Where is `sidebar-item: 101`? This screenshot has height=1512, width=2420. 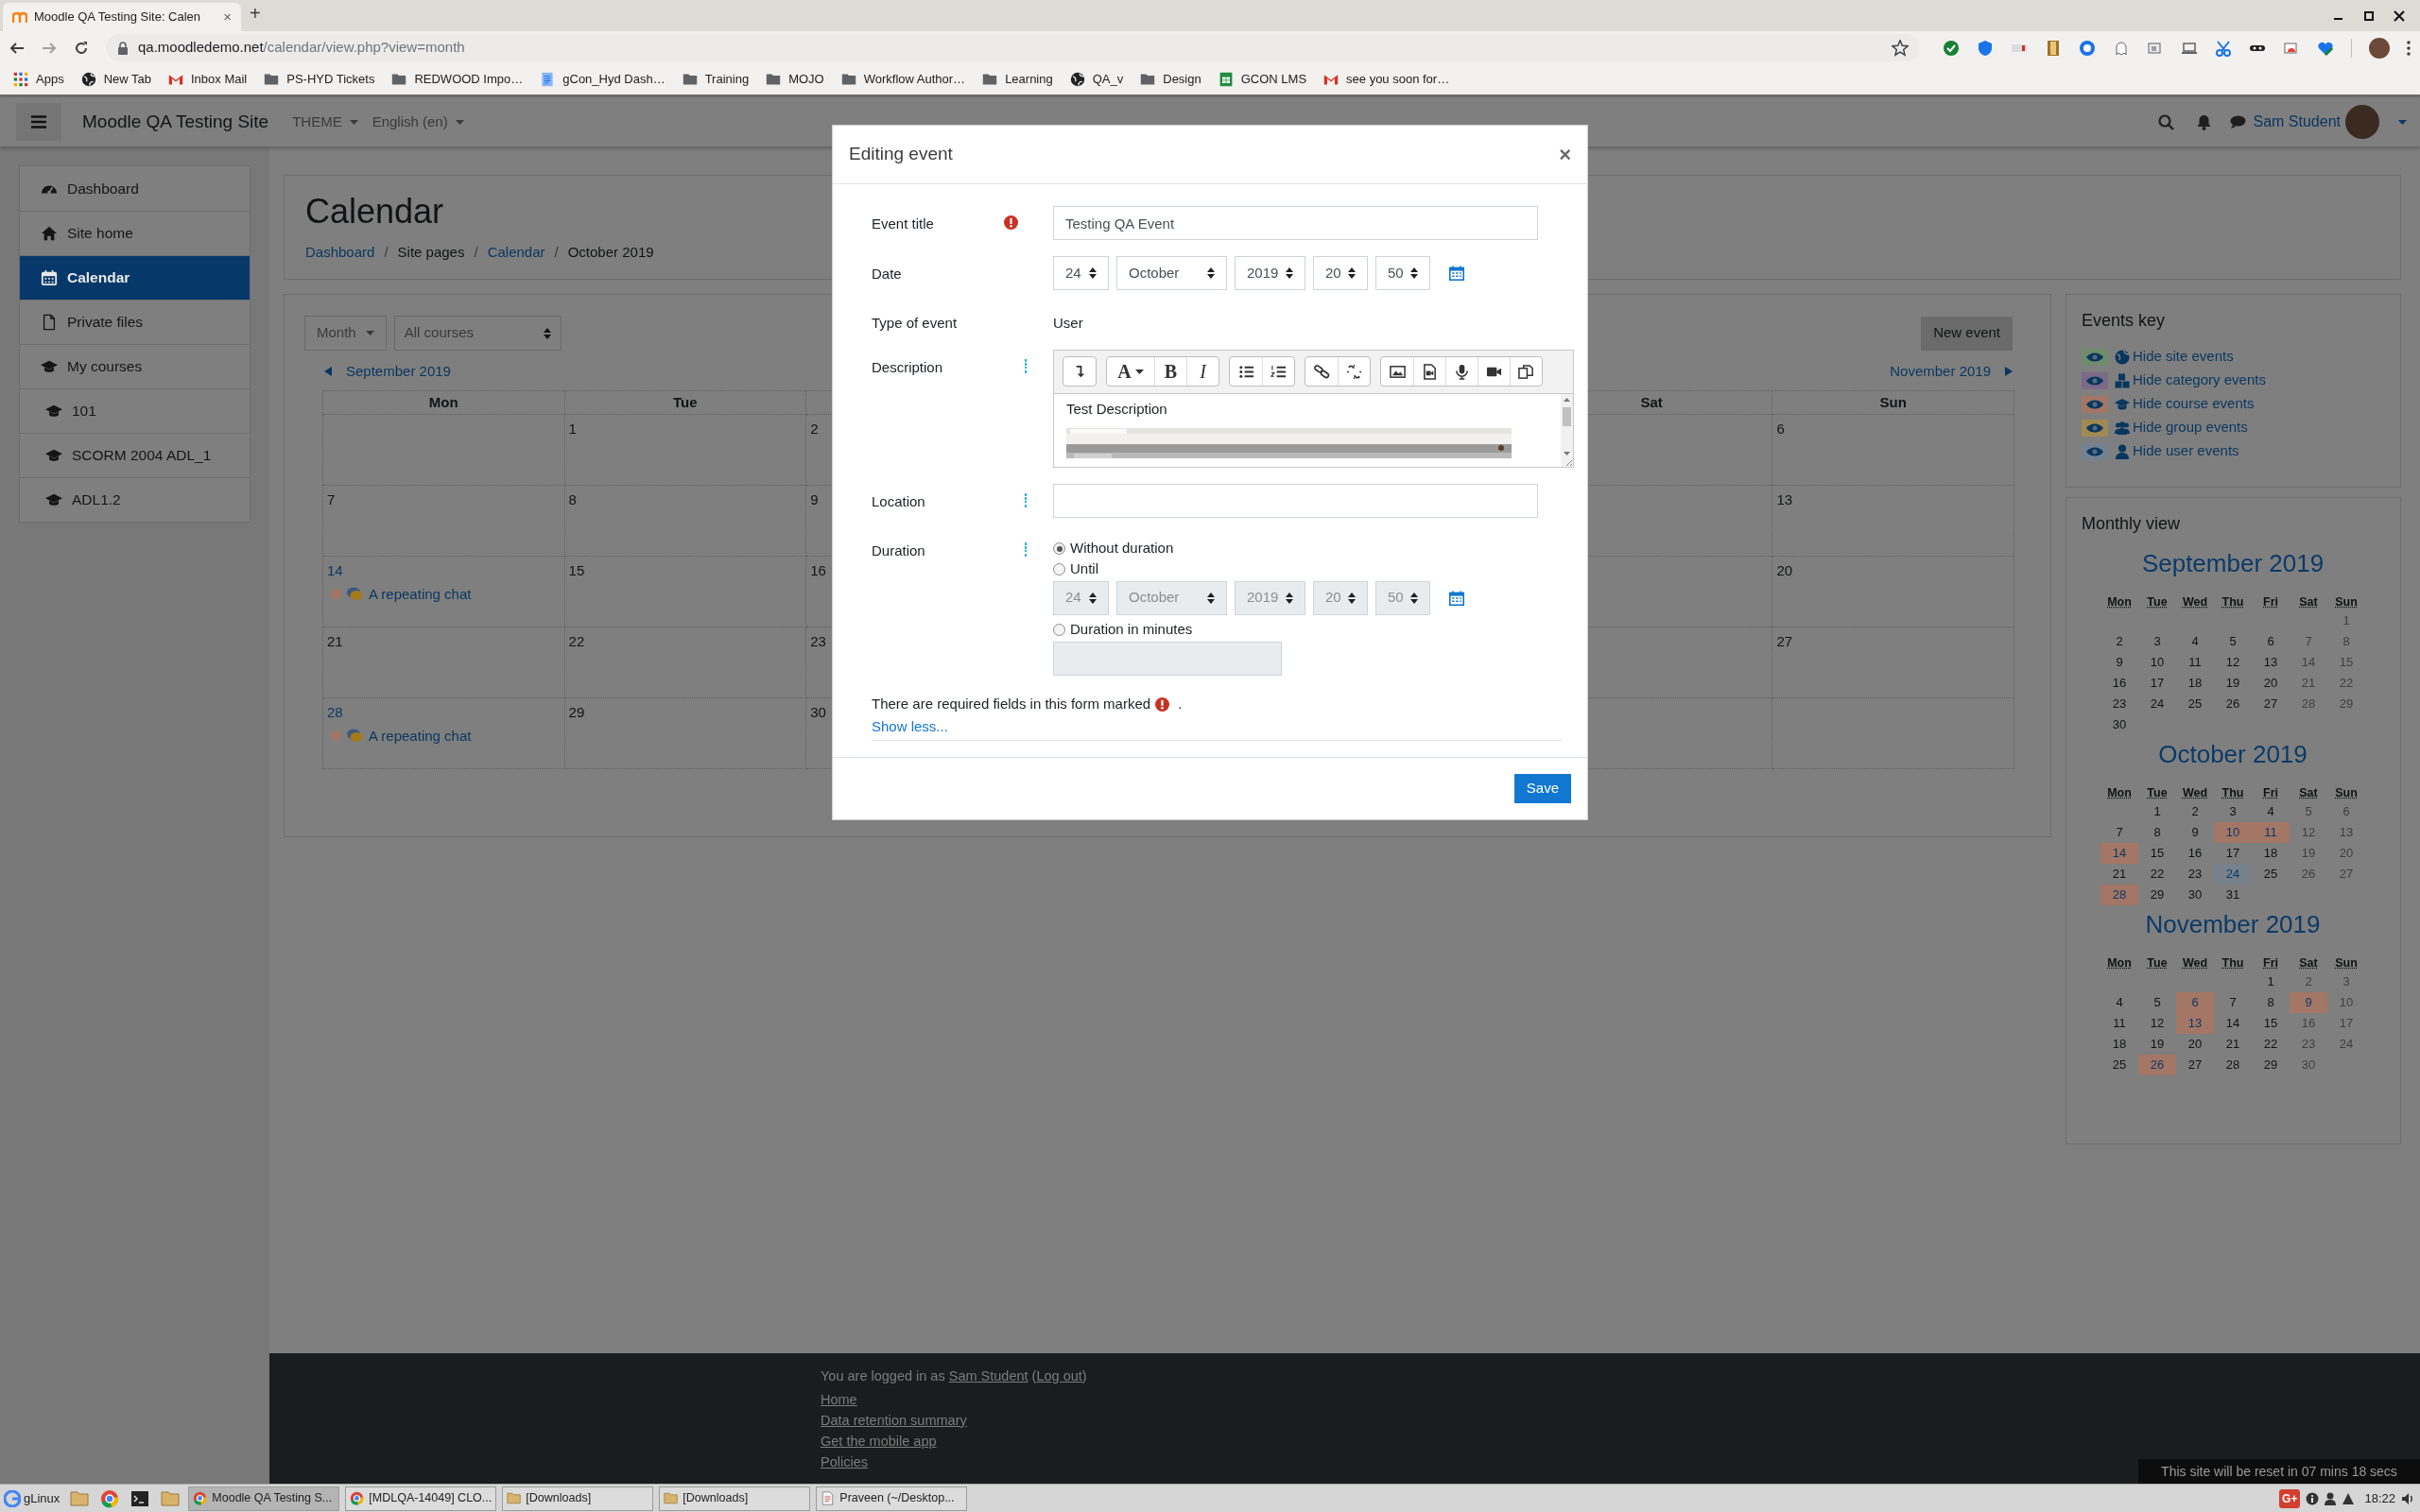 sidebar-item: 101 is located at coordinates (135, 410).